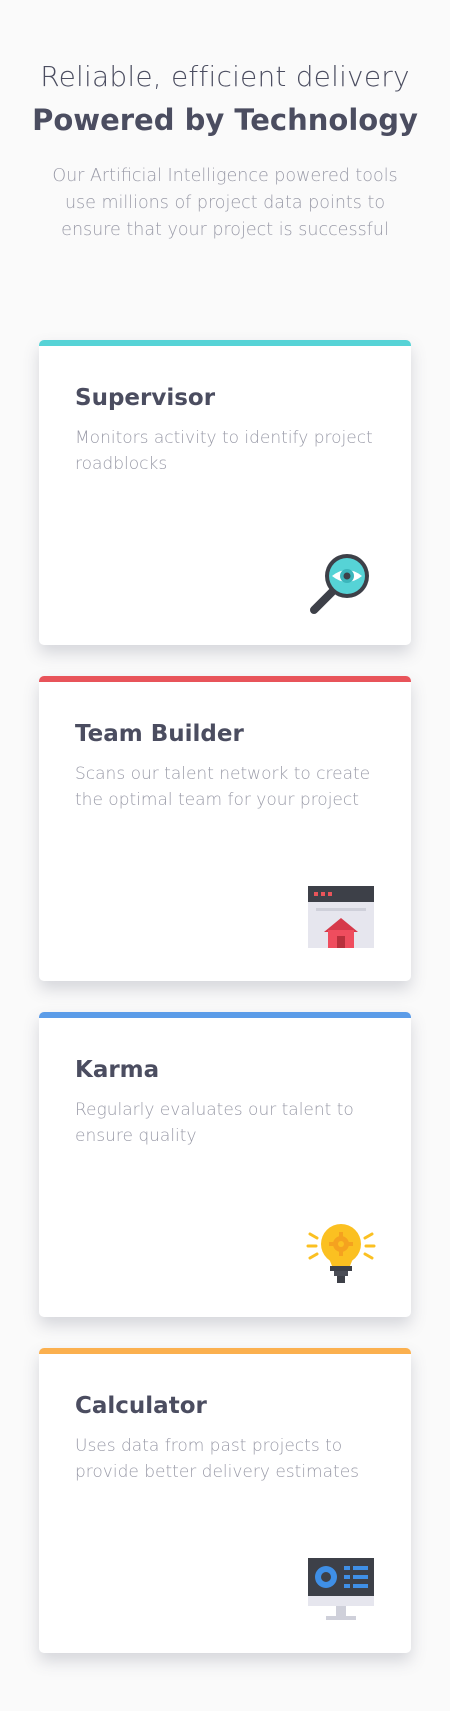 The image size is (450, 1711). What do you see at coordinates (225, 76) in the screenshot?
I see `hero-title-light: Reliable, efficient delivery` at bounding box center [225, 76].